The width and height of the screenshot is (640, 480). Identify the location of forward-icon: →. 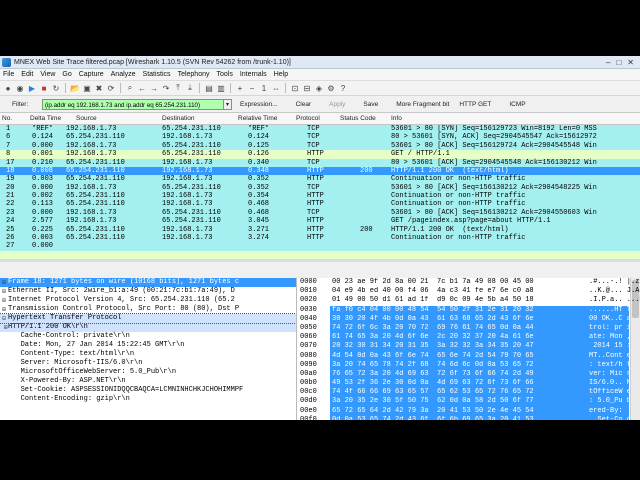
(154, 88).